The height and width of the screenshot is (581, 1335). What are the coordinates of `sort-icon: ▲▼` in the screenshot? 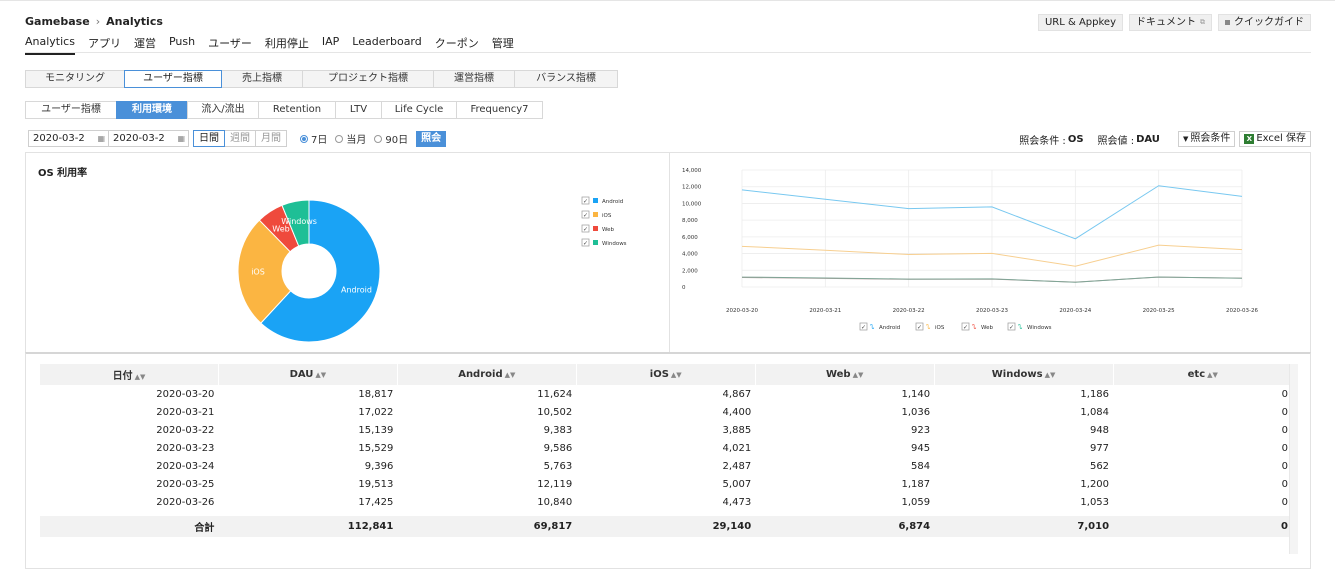 It's located at (321, 375).